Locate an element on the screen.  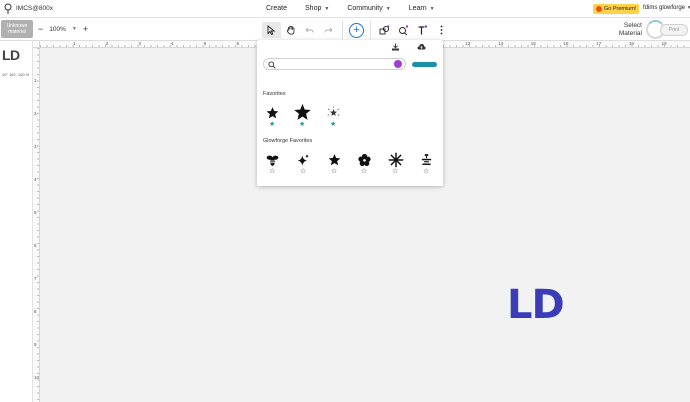
search-input is located at coordinates (334, 64).